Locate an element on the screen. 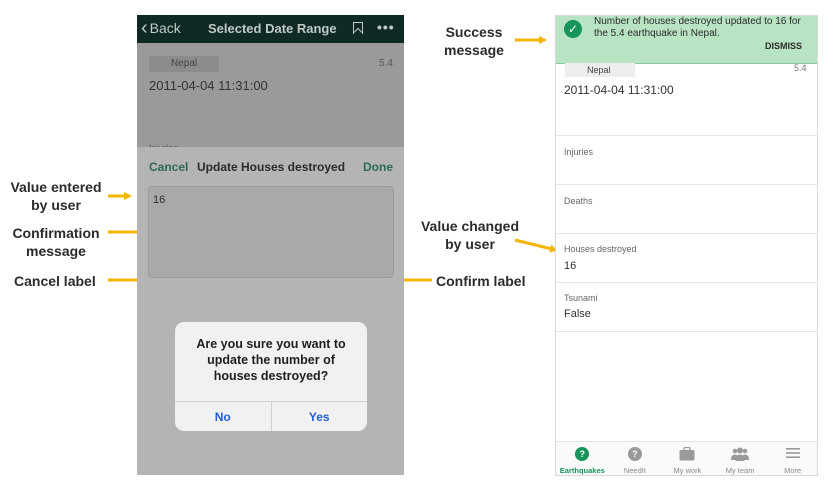  bookmark-icon is located at coordinates (358, 28).